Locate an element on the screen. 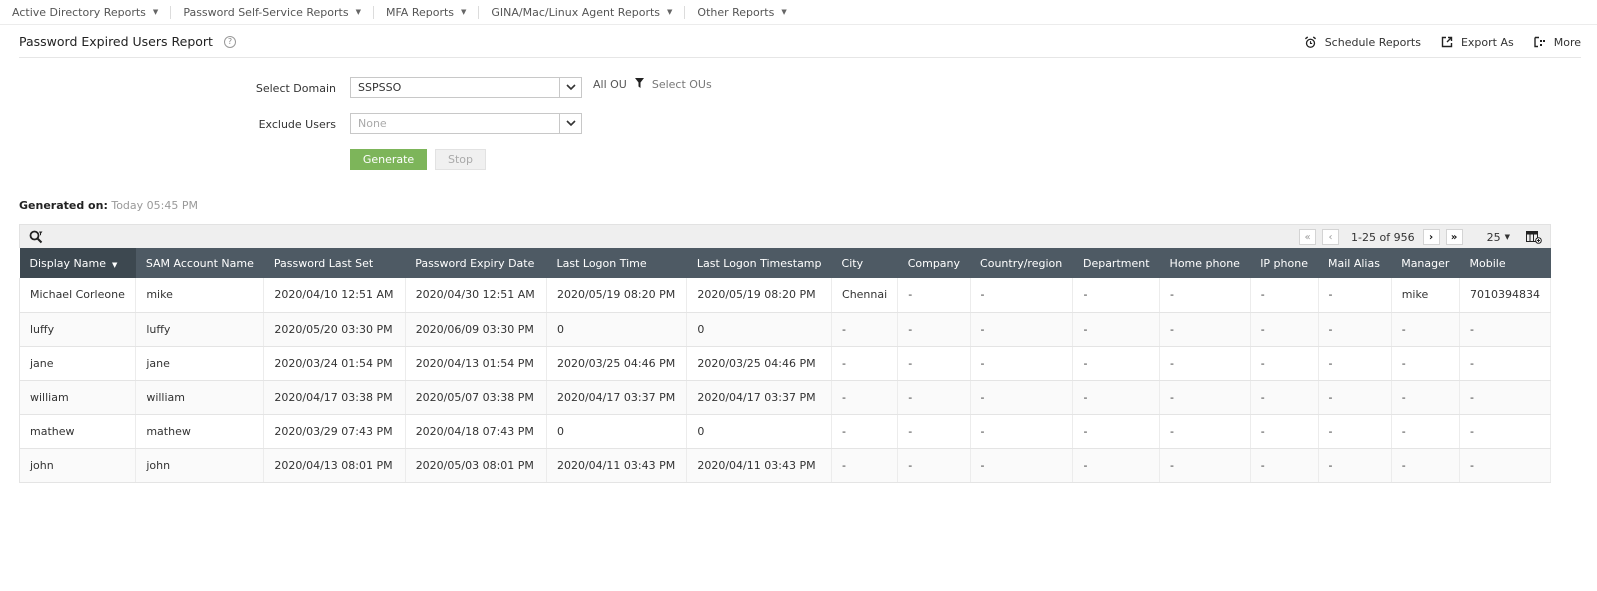  column-header-city: City is located at coordinates (864, 263).